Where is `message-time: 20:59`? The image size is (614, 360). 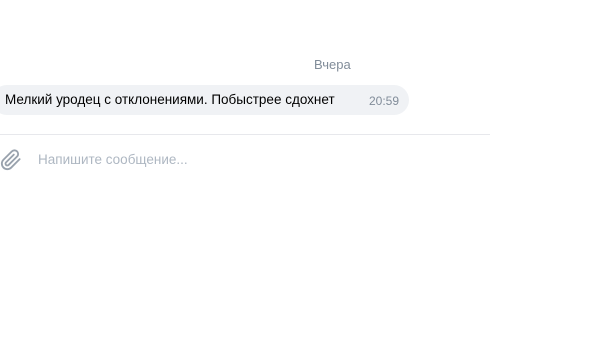 message-time: 20:59 is located at coordinates (384, 101).